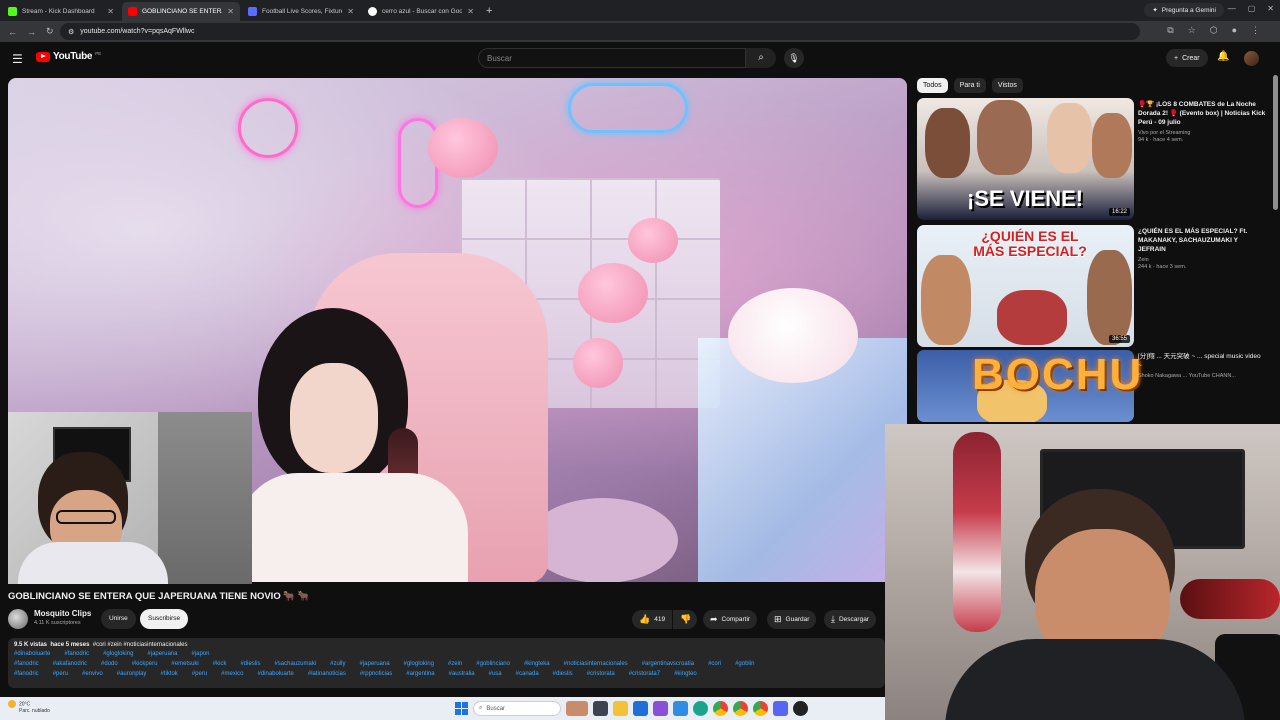  What do you see at coordinates (327, 674) in the screenshot?
I see `hashtag-link: #latinanoticias` at bounding box center [327, 674].